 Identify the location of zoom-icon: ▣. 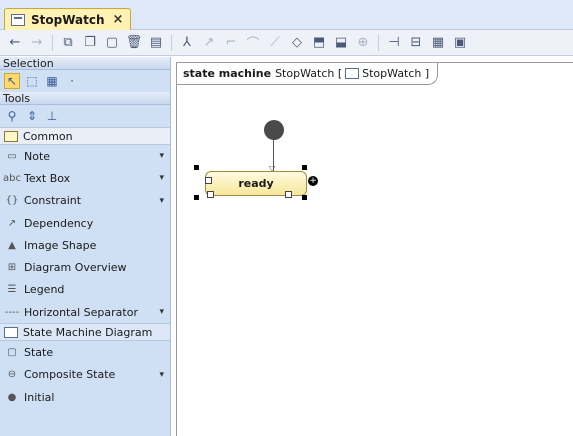
(460, 43).